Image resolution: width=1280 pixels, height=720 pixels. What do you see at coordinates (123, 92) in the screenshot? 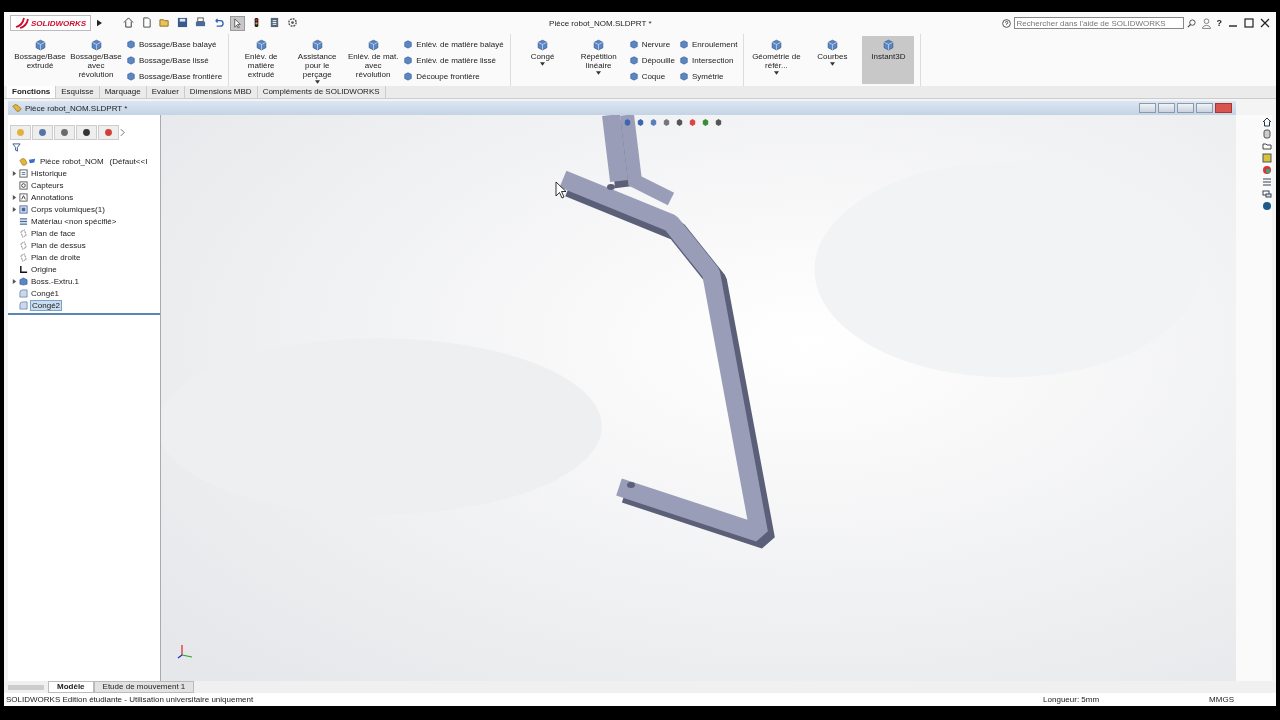
I see `command-tab: Marquage` at bounding box center [123, 92].